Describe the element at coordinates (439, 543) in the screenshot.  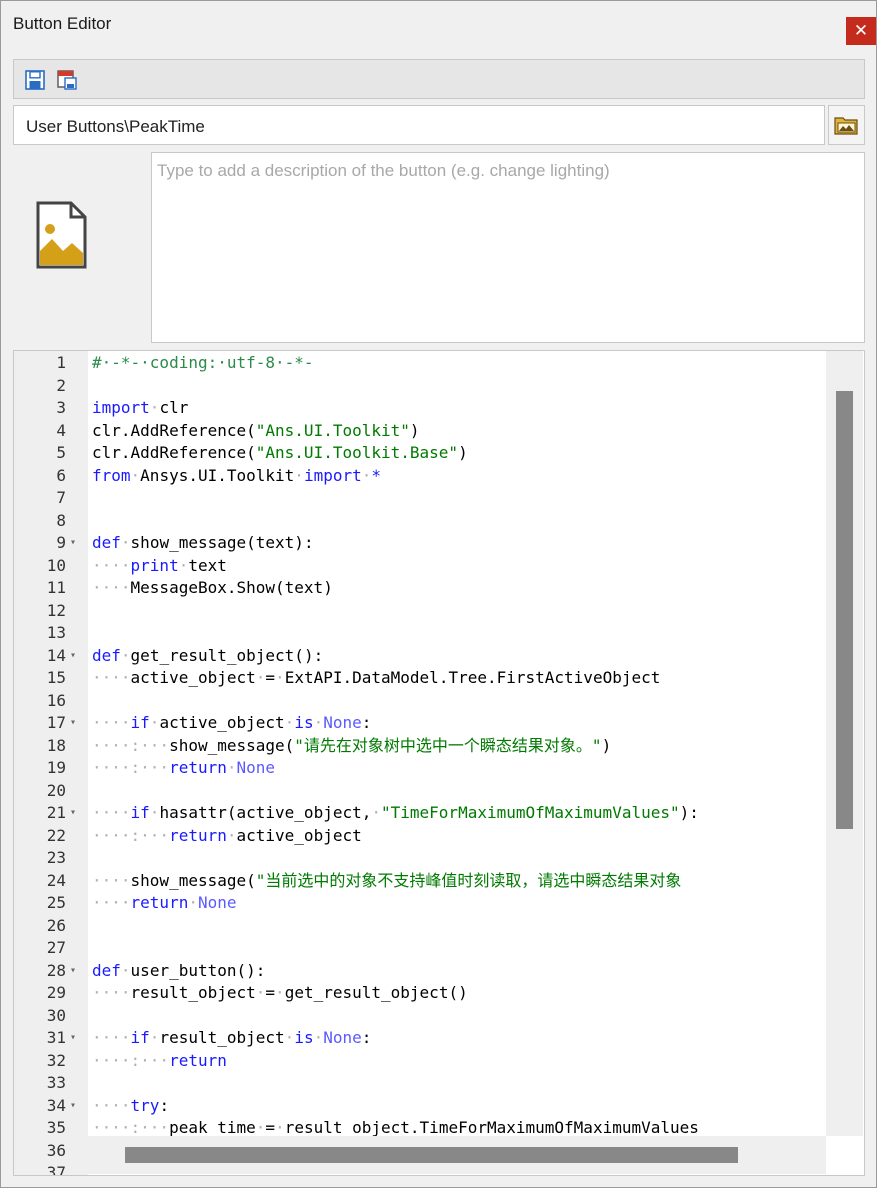
I see `code-line: 9 ▾ def·show_message(text):` at that location.